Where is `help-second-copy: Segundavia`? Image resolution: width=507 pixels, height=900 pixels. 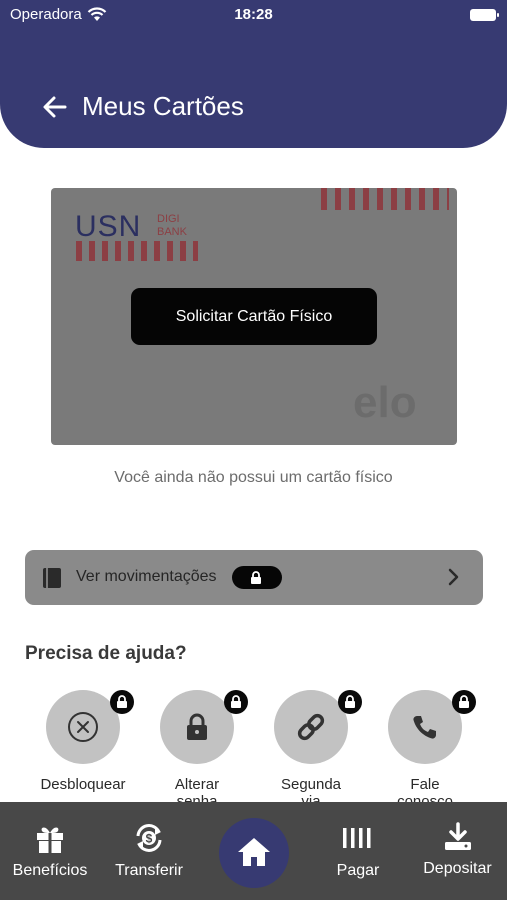
help-second-copy: Segundavia is located at coordinates (309, 750).